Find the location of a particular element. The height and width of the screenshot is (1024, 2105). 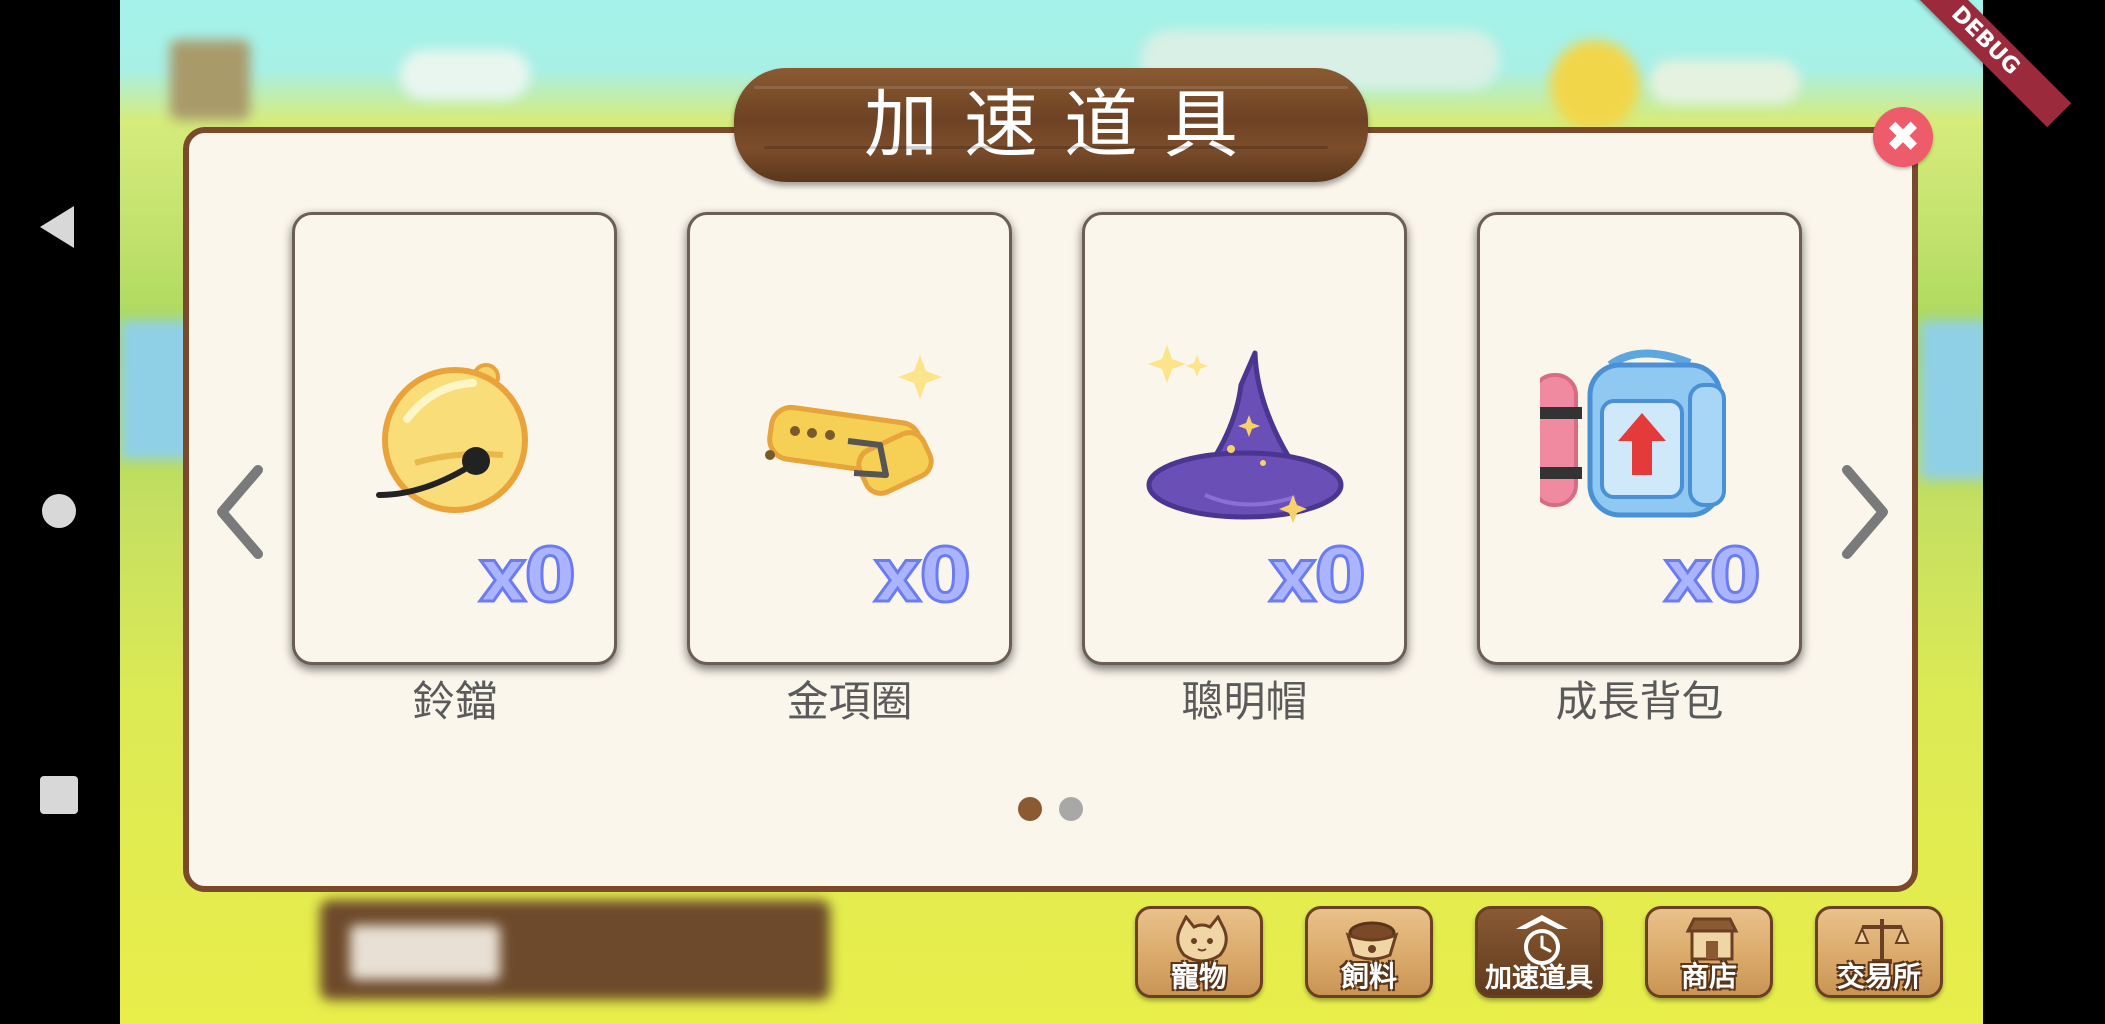

item-card-growth-backpack: x0 is located at coordinates (1639, 438).